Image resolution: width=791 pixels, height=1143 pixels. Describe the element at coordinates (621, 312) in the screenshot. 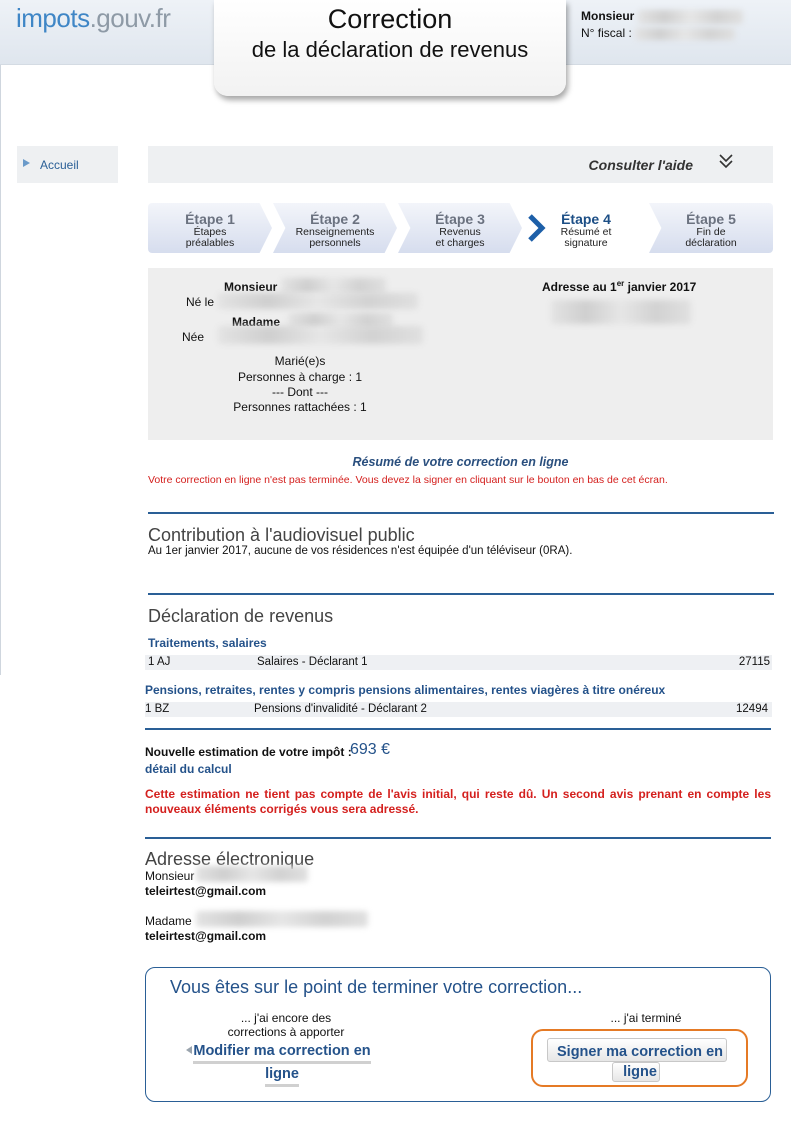

I see `address-redacted` at that location.